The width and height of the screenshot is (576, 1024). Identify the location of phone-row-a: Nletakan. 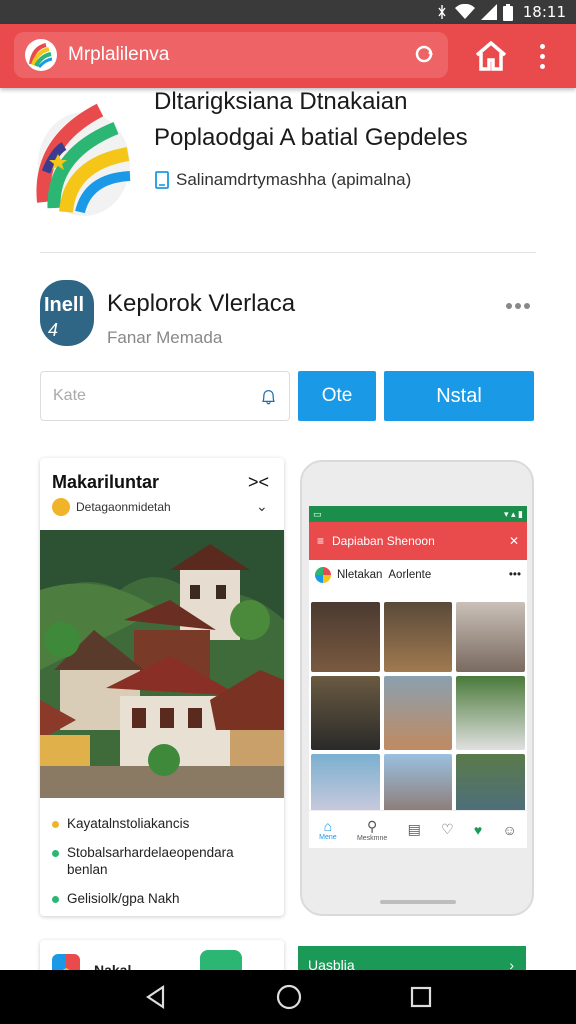
(360, 575).